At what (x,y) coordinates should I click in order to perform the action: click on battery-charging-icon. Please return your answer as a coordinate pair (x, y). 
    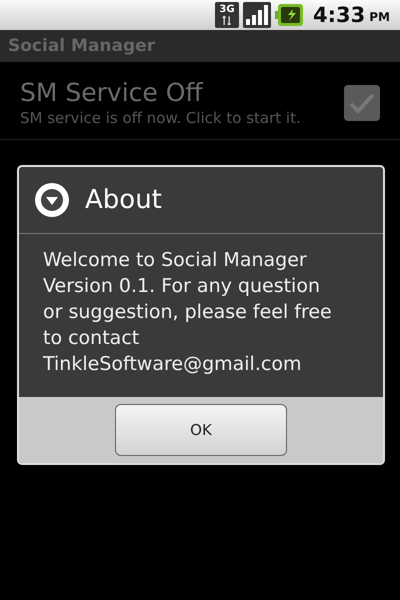
    Looking at the image, I should click on (289, 15).